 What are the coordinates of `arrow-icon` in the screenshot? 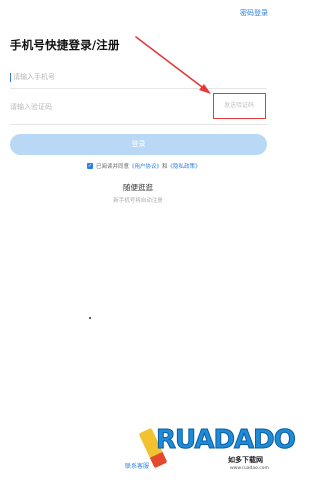 It's located at (173, 65).